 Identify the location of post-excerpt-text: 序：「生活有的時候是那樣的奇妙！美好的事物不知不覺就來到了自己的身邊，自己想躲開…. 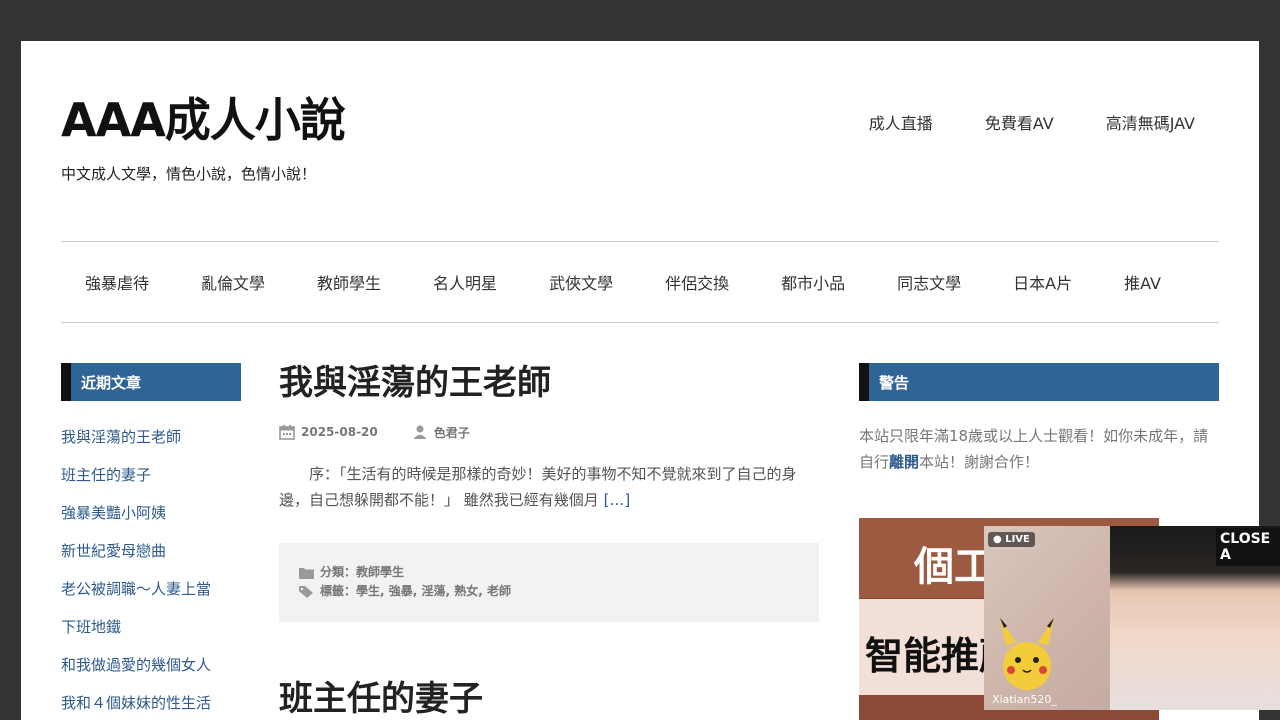
(538, 486).